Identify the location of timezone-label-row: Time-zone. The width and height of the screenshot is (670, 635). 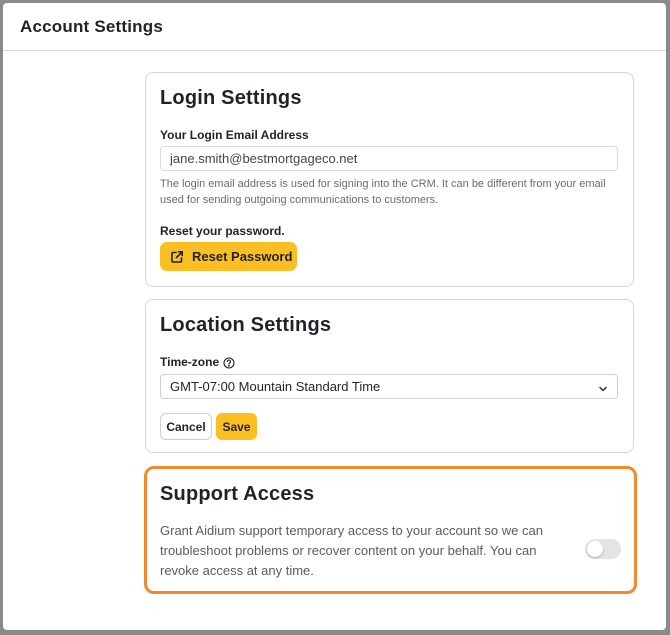
(197, 362).